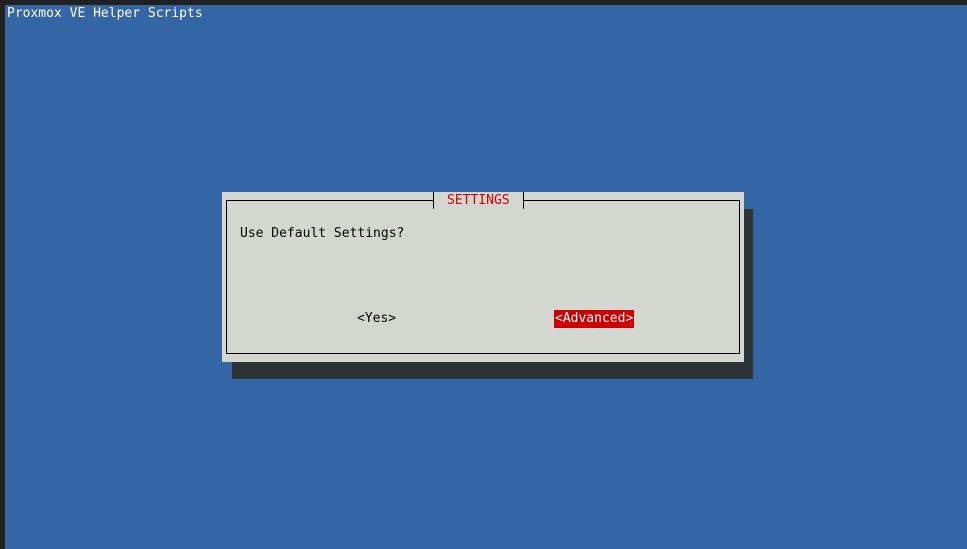 The height and width of the screenshot is (549, 967). Describe the element at coordinates (105, 13) in the screenshot. I see `backtitle: Proxmox VE Helper Scripts` at that location.